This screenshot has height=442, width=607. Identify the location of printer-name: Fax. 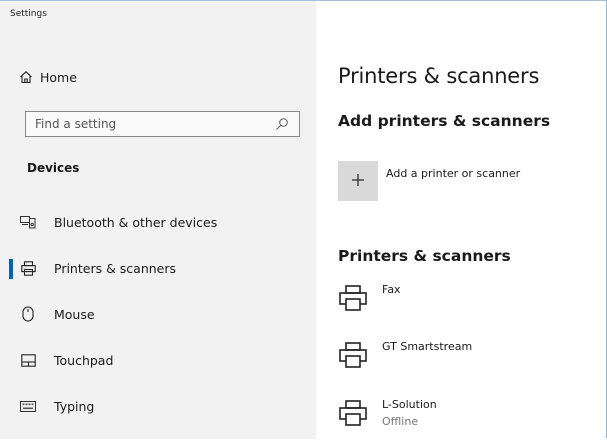
(391, 289).